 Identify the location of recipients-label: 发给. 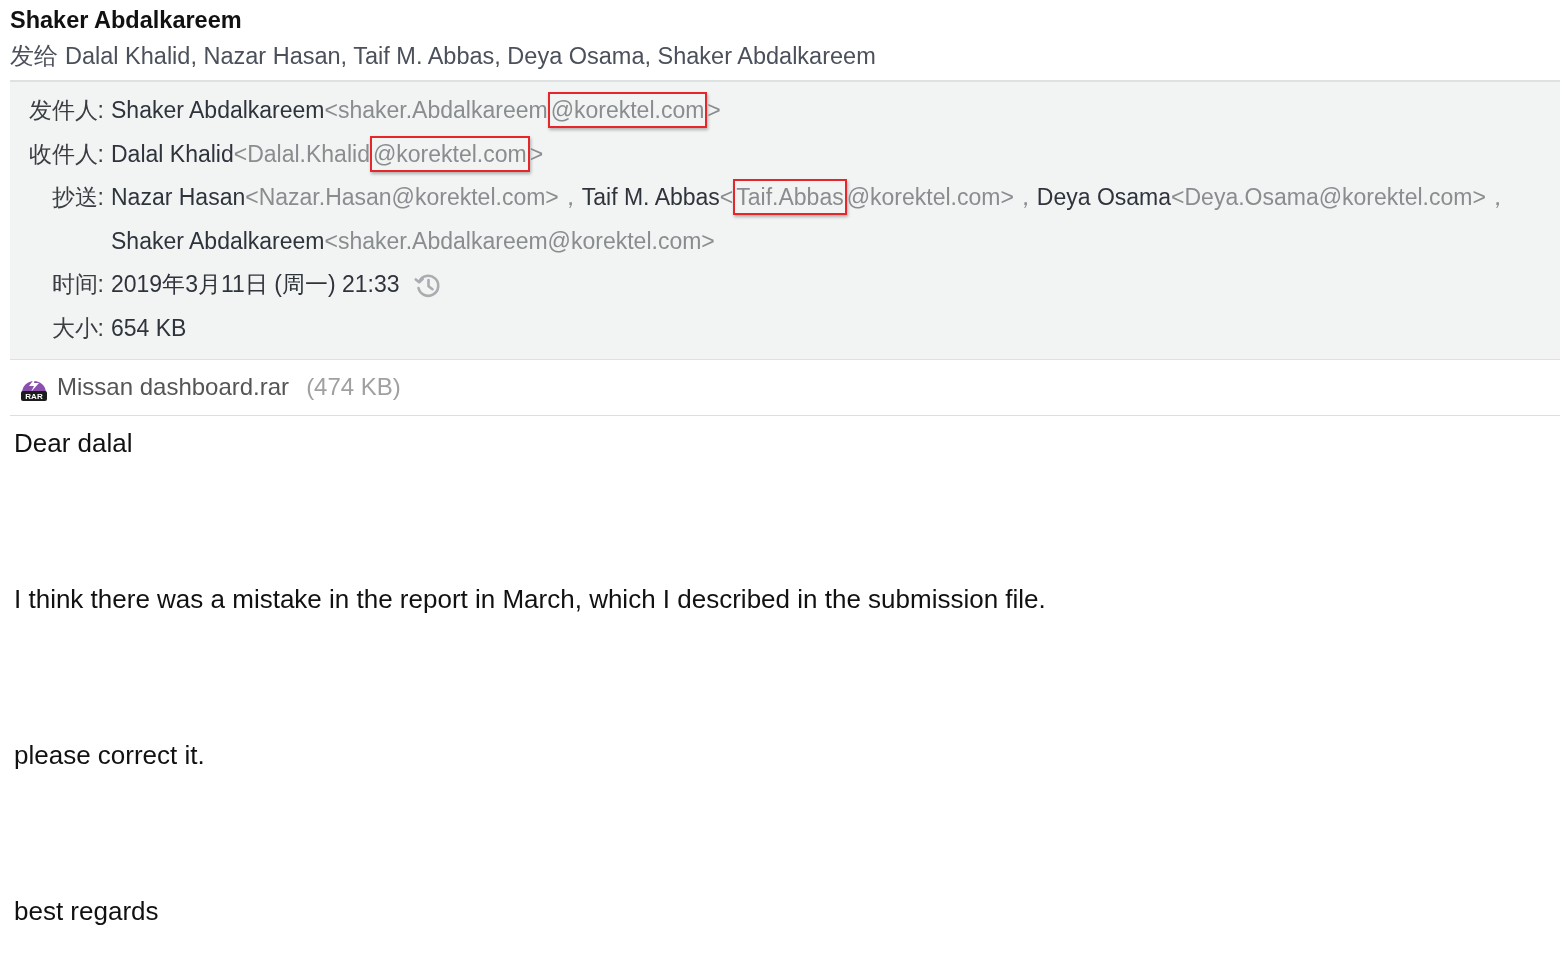
(34, 56).